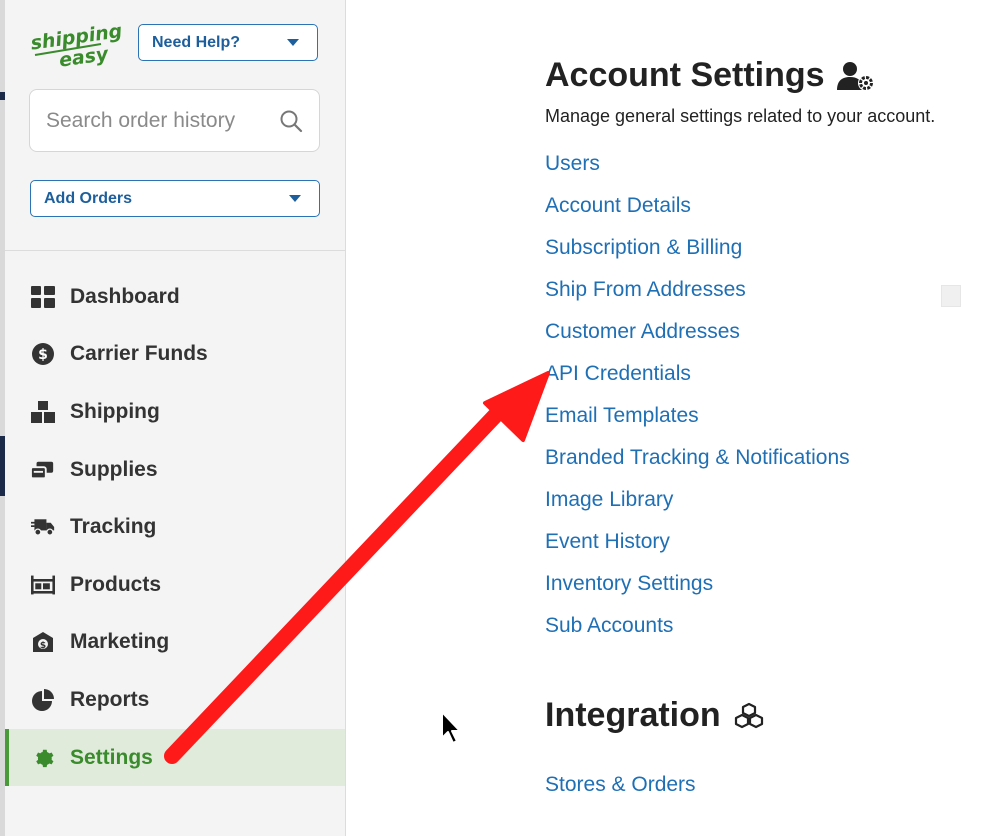 The height and width of the screenshot is (836, 1000). What do you see at coordinates (175, 757) in the screenshot?
I see `sidebar-item-settings: Settings` at bounding box center [175, 757].